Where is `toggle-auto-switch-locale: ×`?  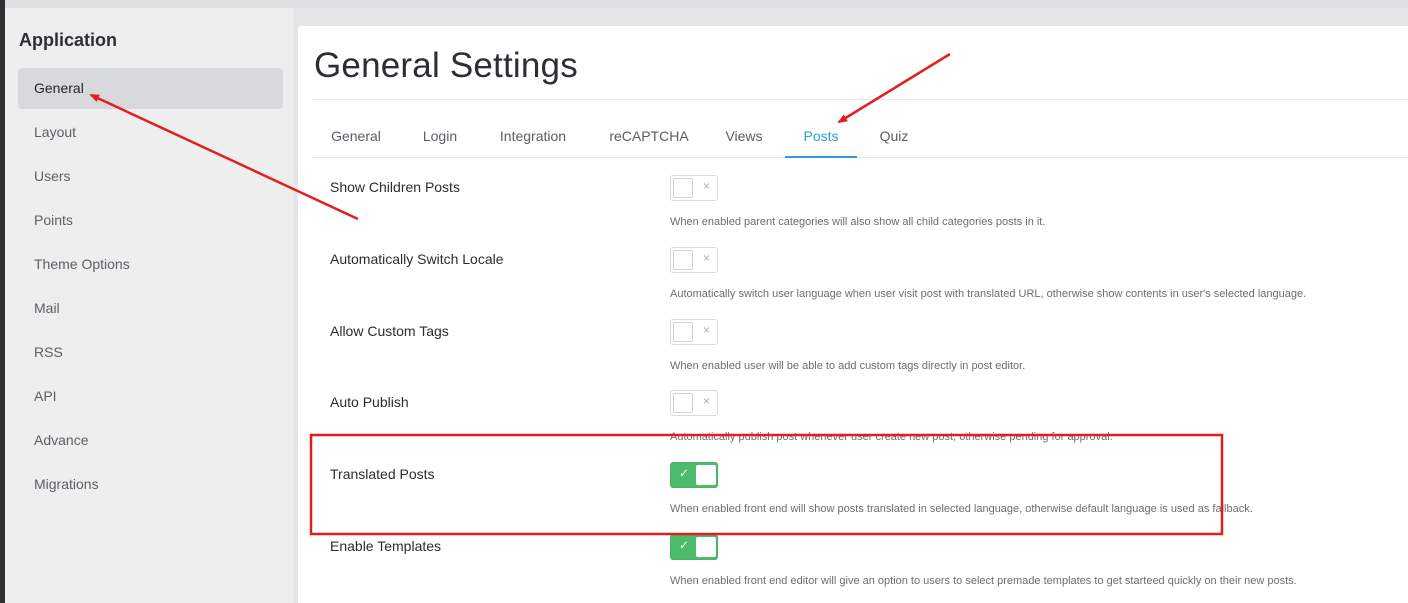 toggle-auto-switch-locale: × is located at coordinates (694, 260).